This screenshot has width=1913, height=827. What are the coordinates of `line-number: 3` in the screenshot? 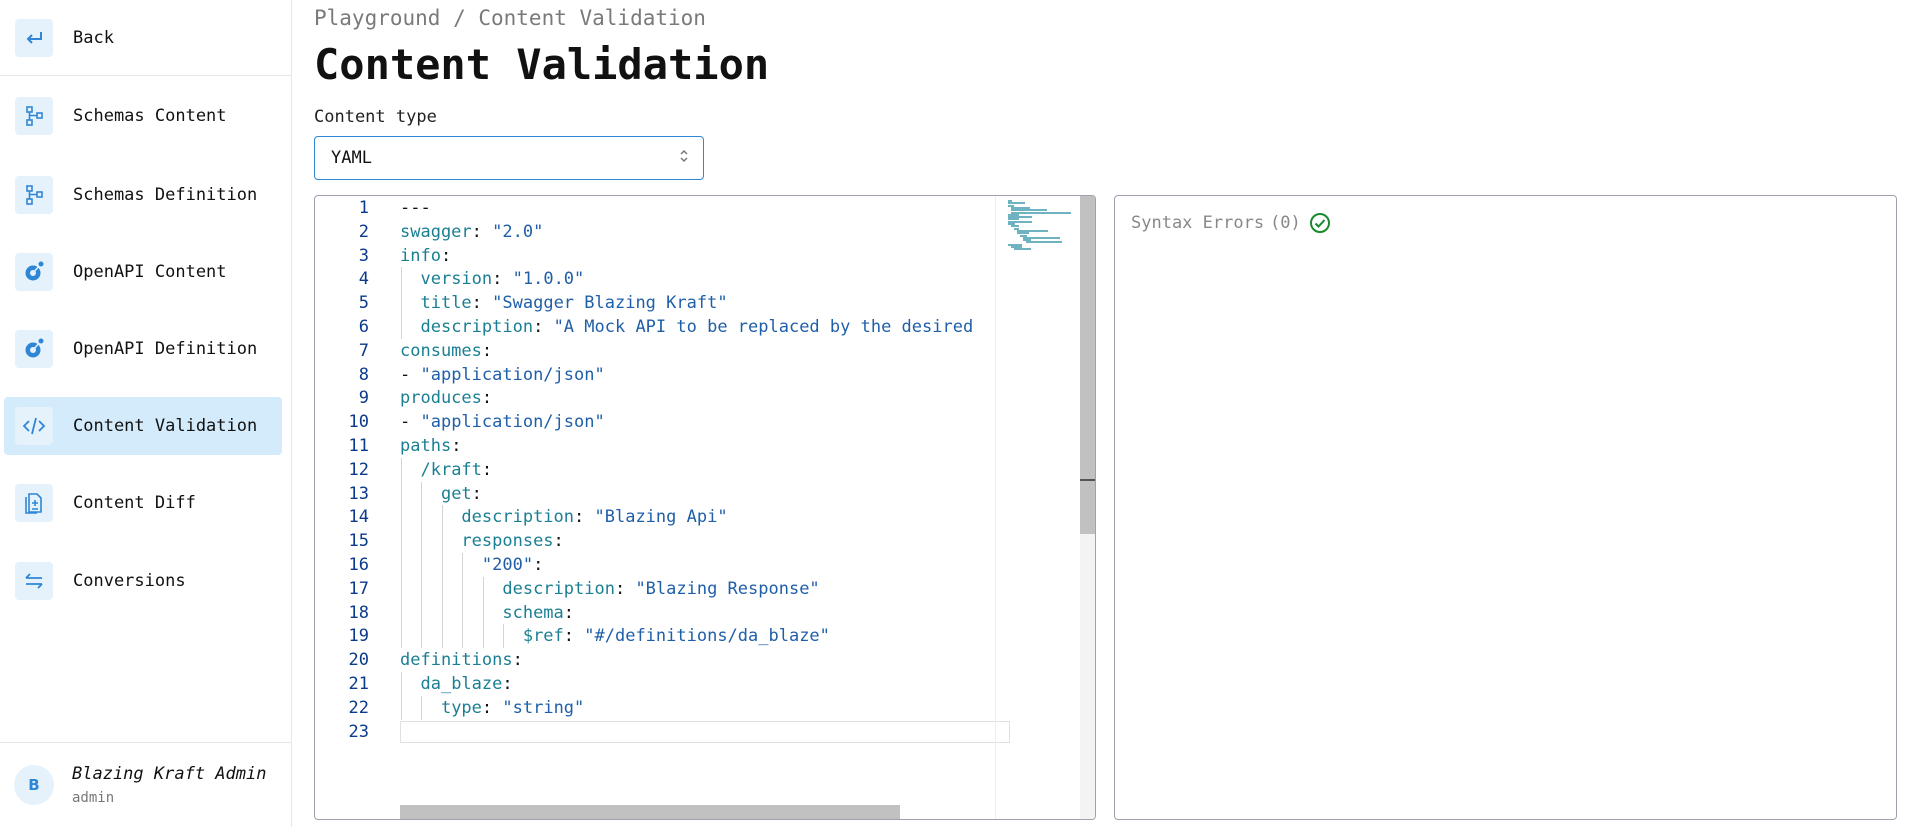 It's located at (363, 255).